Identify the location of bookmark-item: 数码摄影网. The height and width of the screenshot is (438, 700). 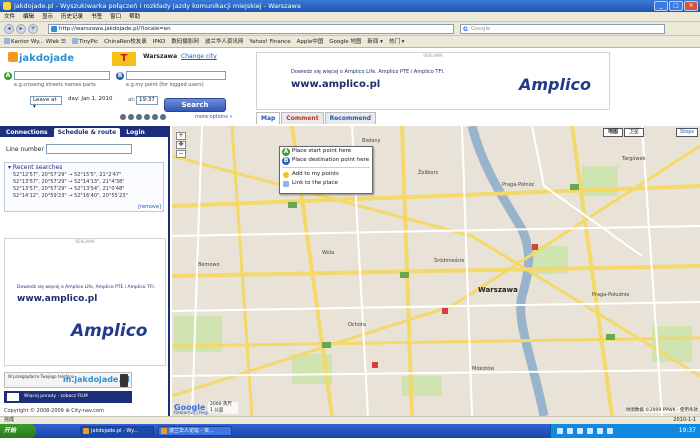
(185, 41).